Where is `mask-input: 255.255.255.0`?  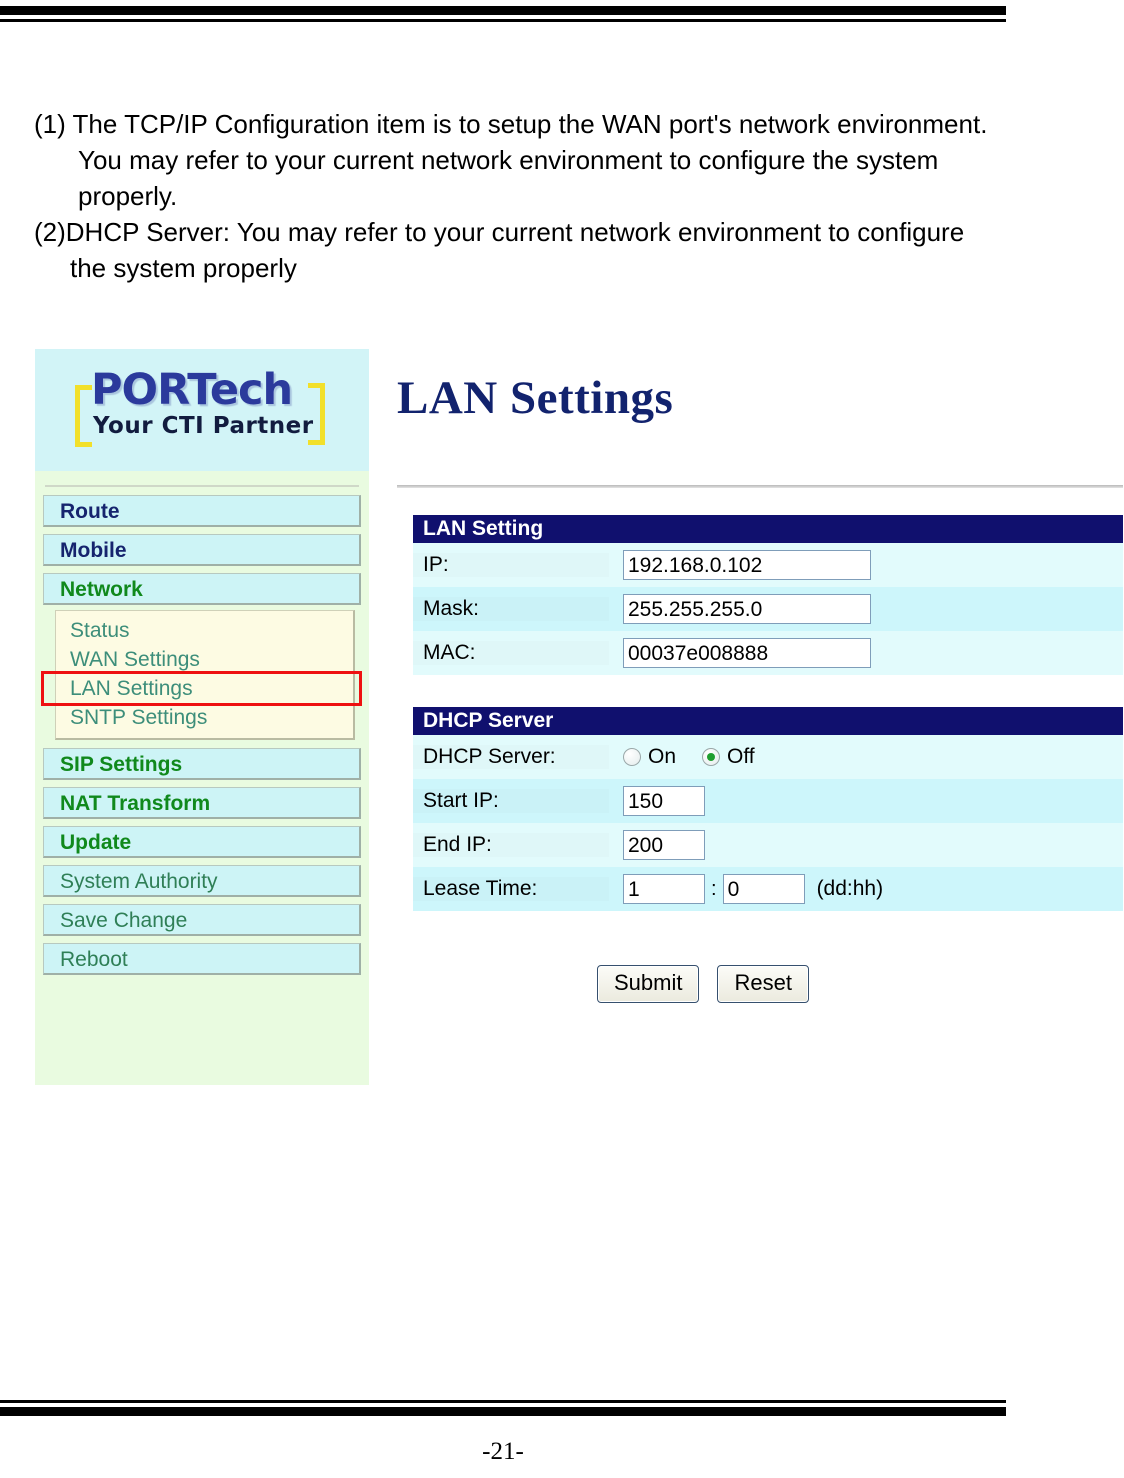 mask-input: 255.255.255.0 is located at coordinates (747, 609).